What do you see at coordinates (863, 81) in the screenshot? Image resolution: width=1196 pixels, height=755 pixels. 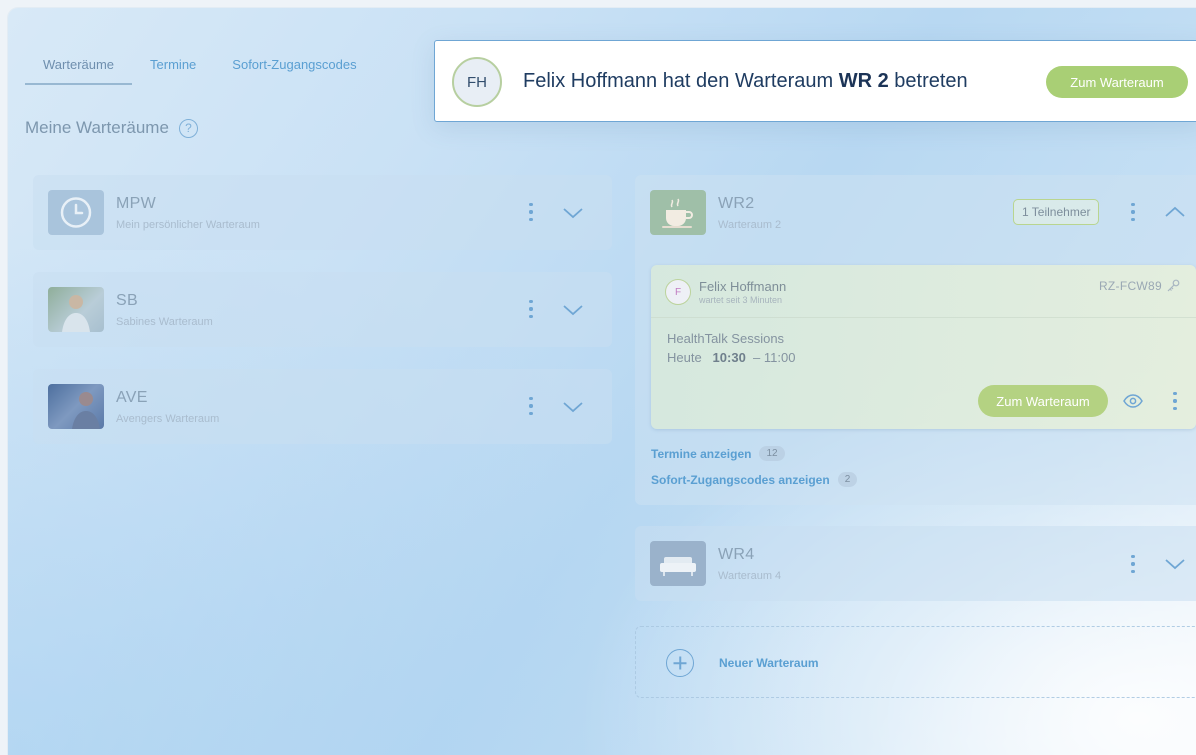 I see `notification-room: WR 2` at bounding box center [863, 81].